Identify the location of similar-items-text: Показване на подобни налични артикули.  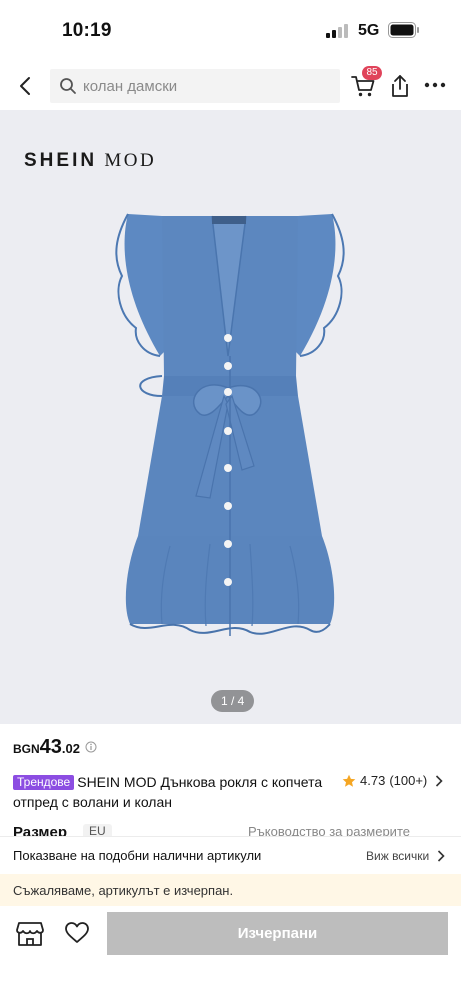
(137, 855).